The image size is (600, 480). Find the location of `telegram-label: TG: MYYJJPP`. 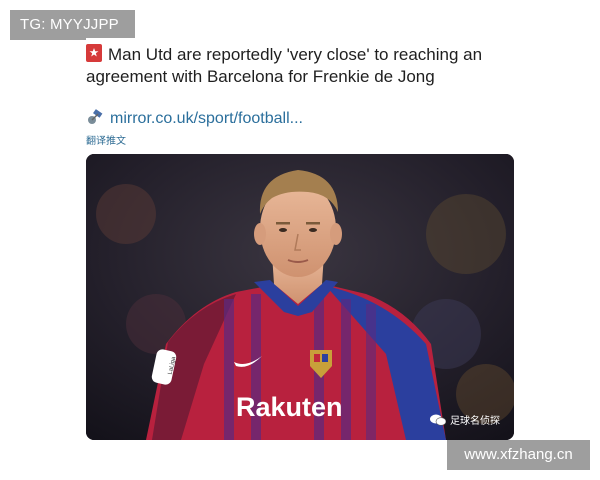

telegram-label: TG: MYYJJPP is located at coordinates (72, 25).